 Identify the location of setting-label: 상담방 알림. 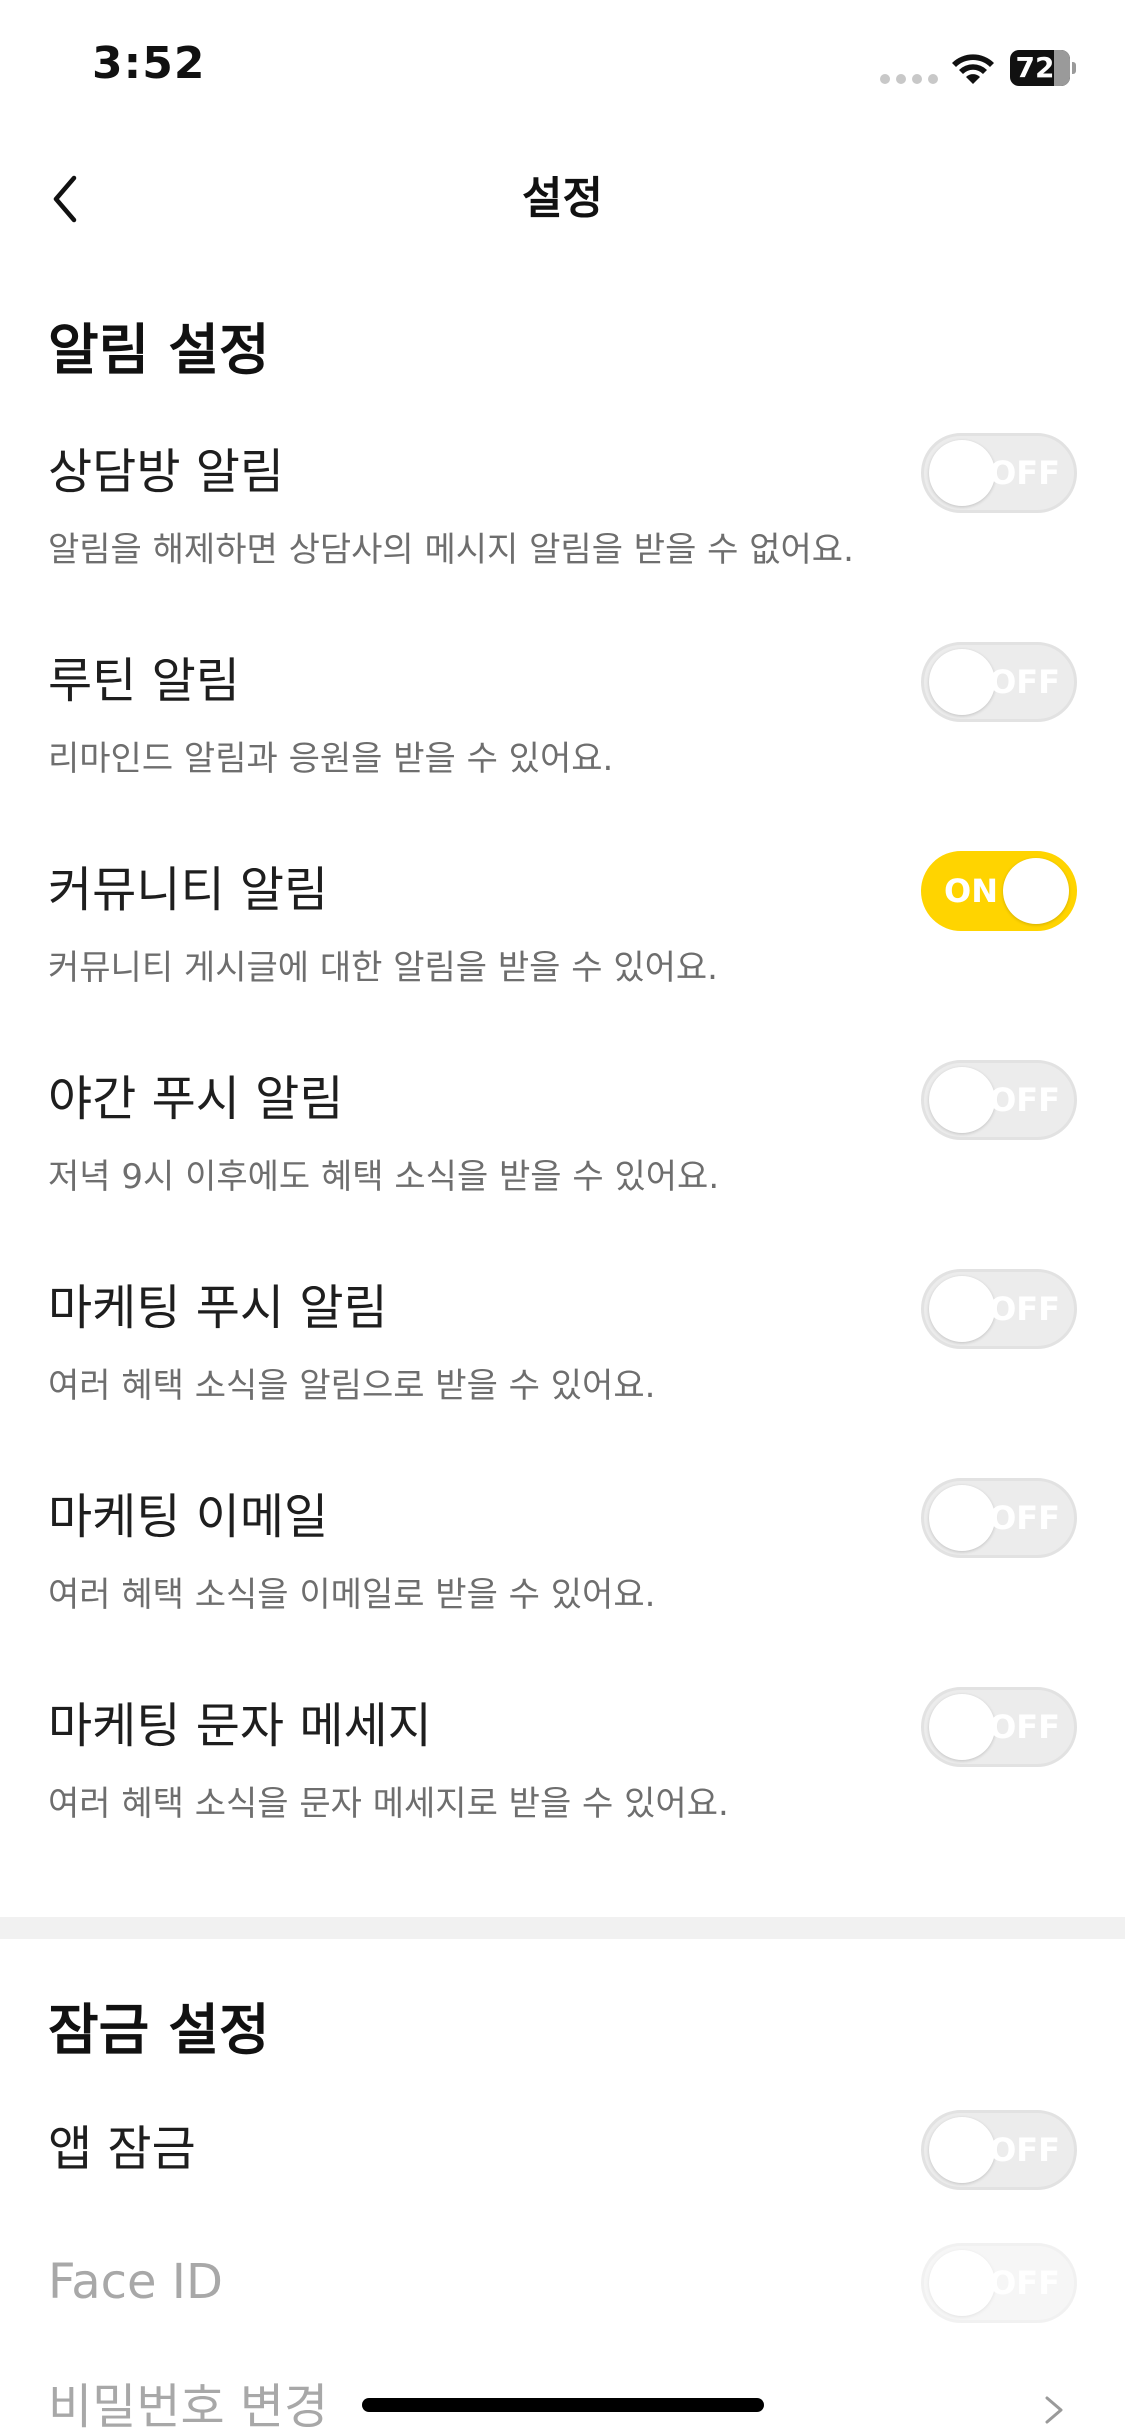
(166, 472).